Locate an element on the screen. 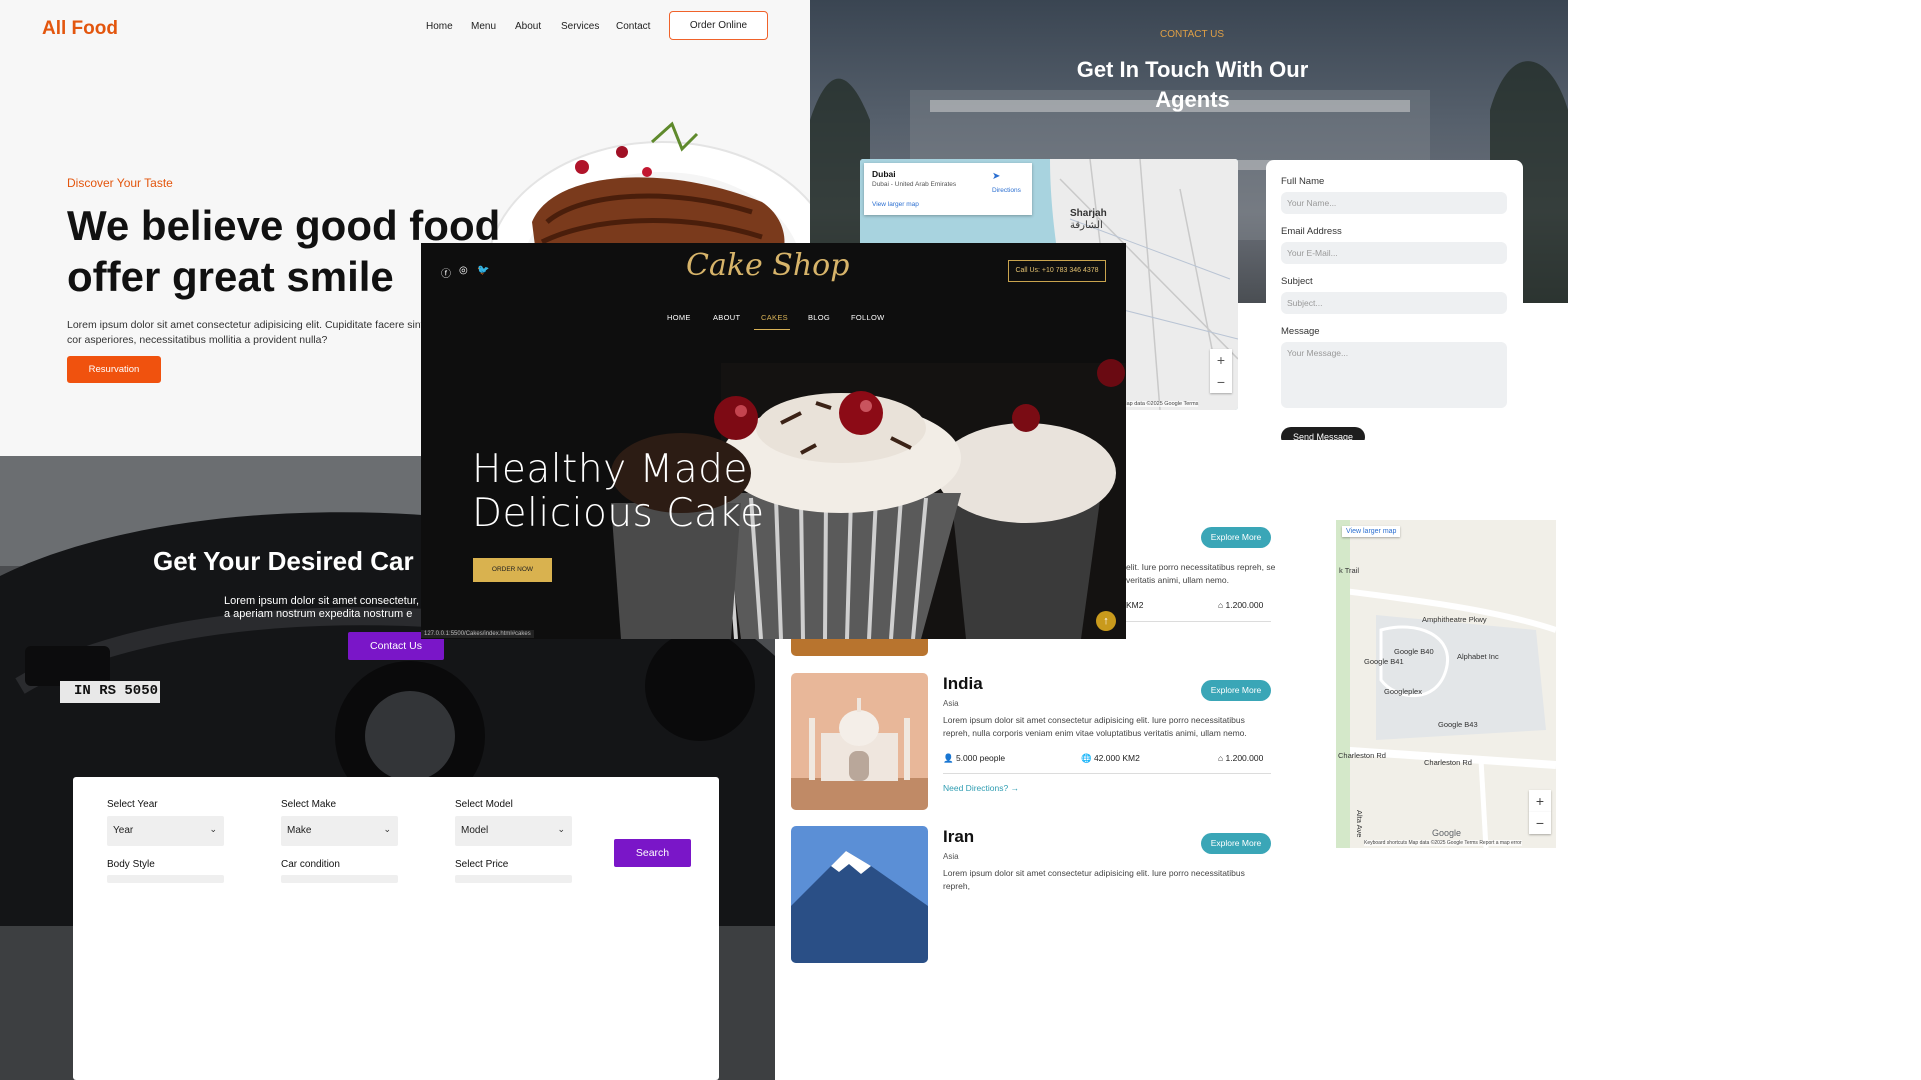  cake-shop-logo: Cake Shop is located at coordinates (767, 265).